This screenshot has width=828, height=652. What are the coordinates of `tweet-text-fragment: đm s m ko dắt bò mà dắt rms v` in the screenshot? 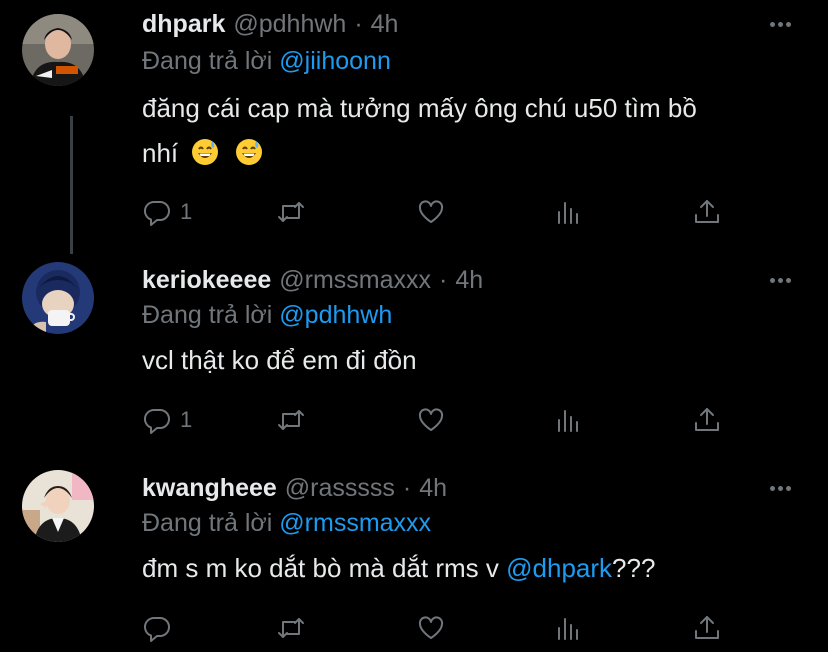 It's located at (324, 568).